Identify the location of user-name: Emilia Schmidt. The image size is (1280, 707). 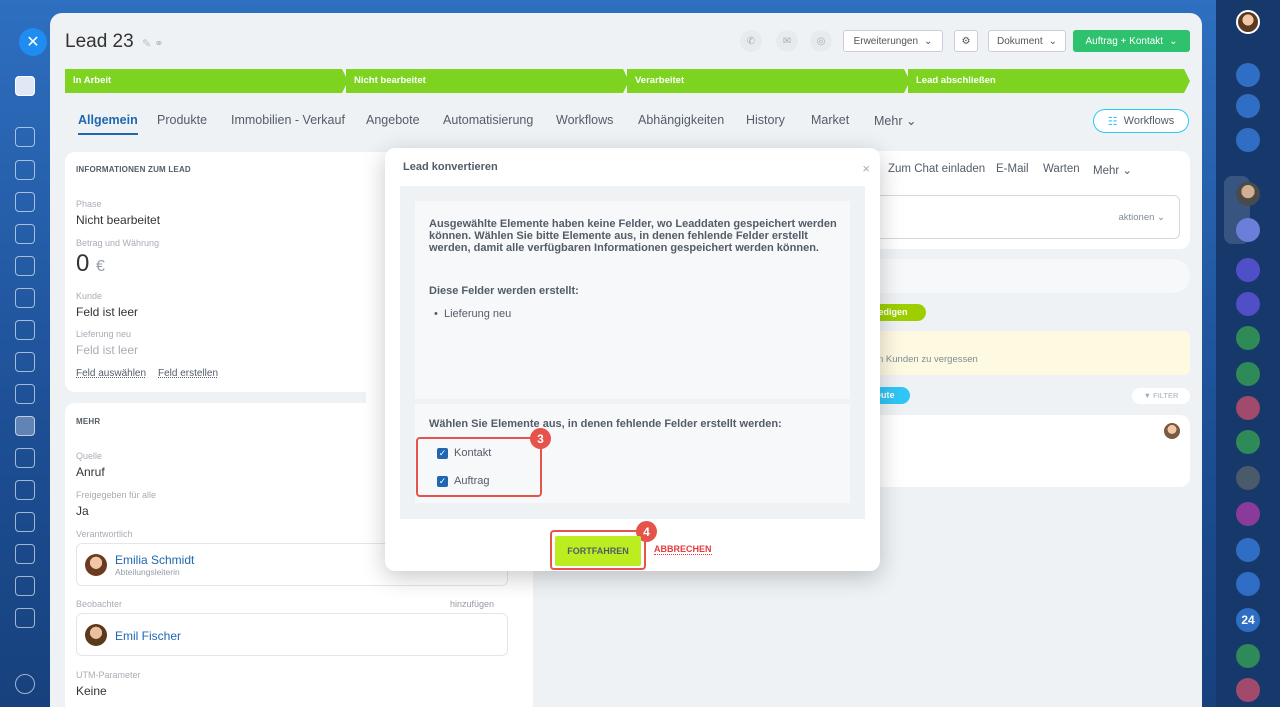
(154, 560).